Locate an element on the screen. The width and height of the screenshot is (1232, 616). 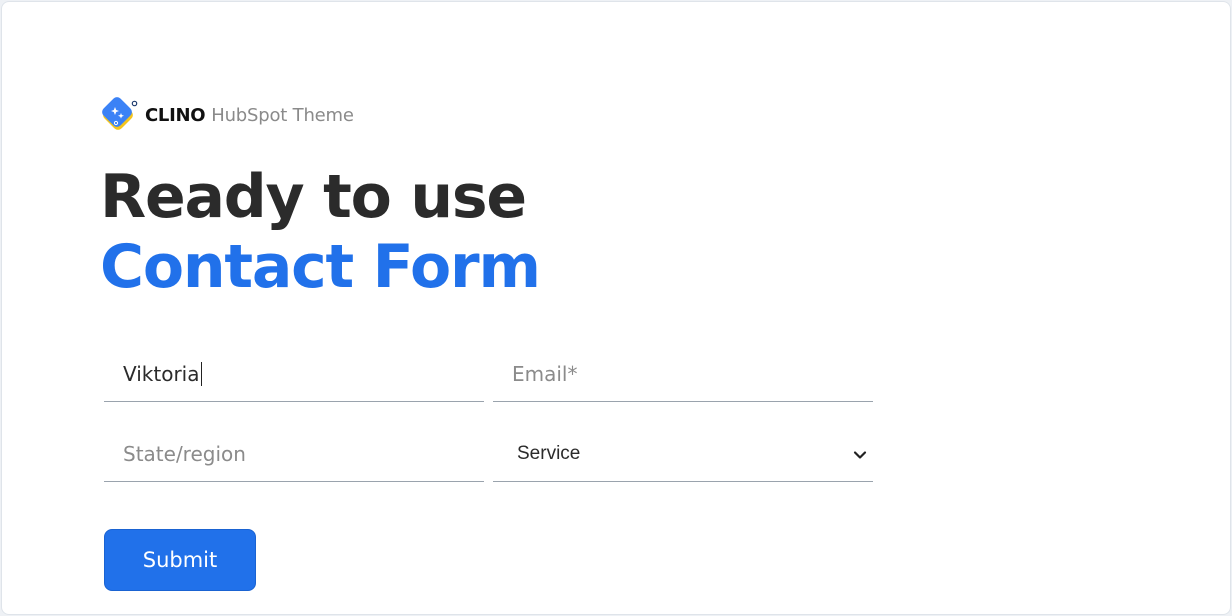
headline-line-1: Ready to use is located at coordinates (313, 197).